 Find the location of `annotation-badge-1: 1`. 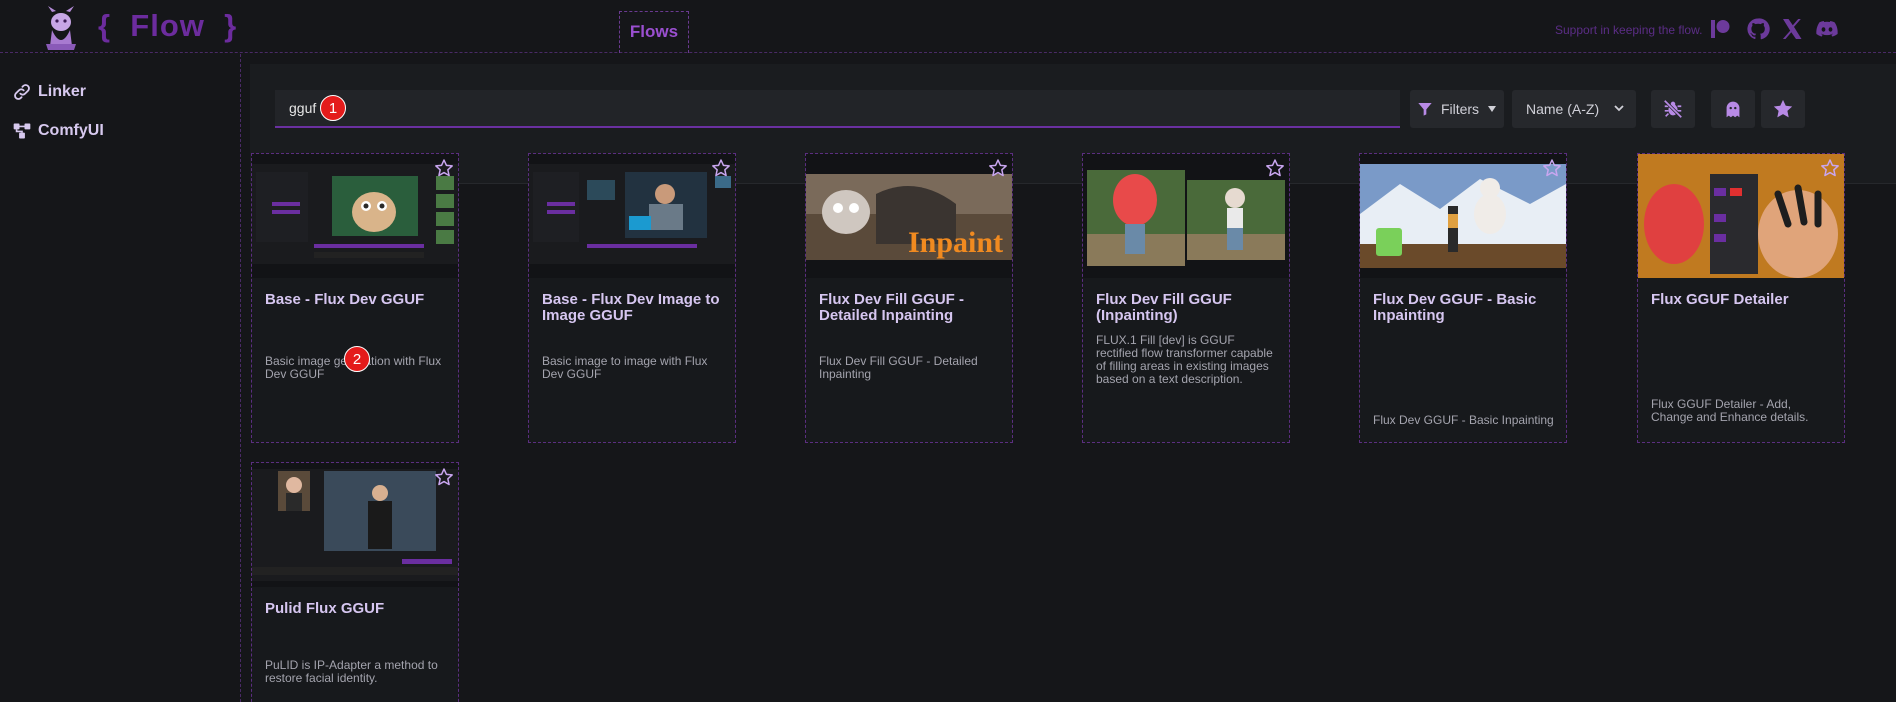

annotation-badge-1: 1 is located at coordinates (333, 108).